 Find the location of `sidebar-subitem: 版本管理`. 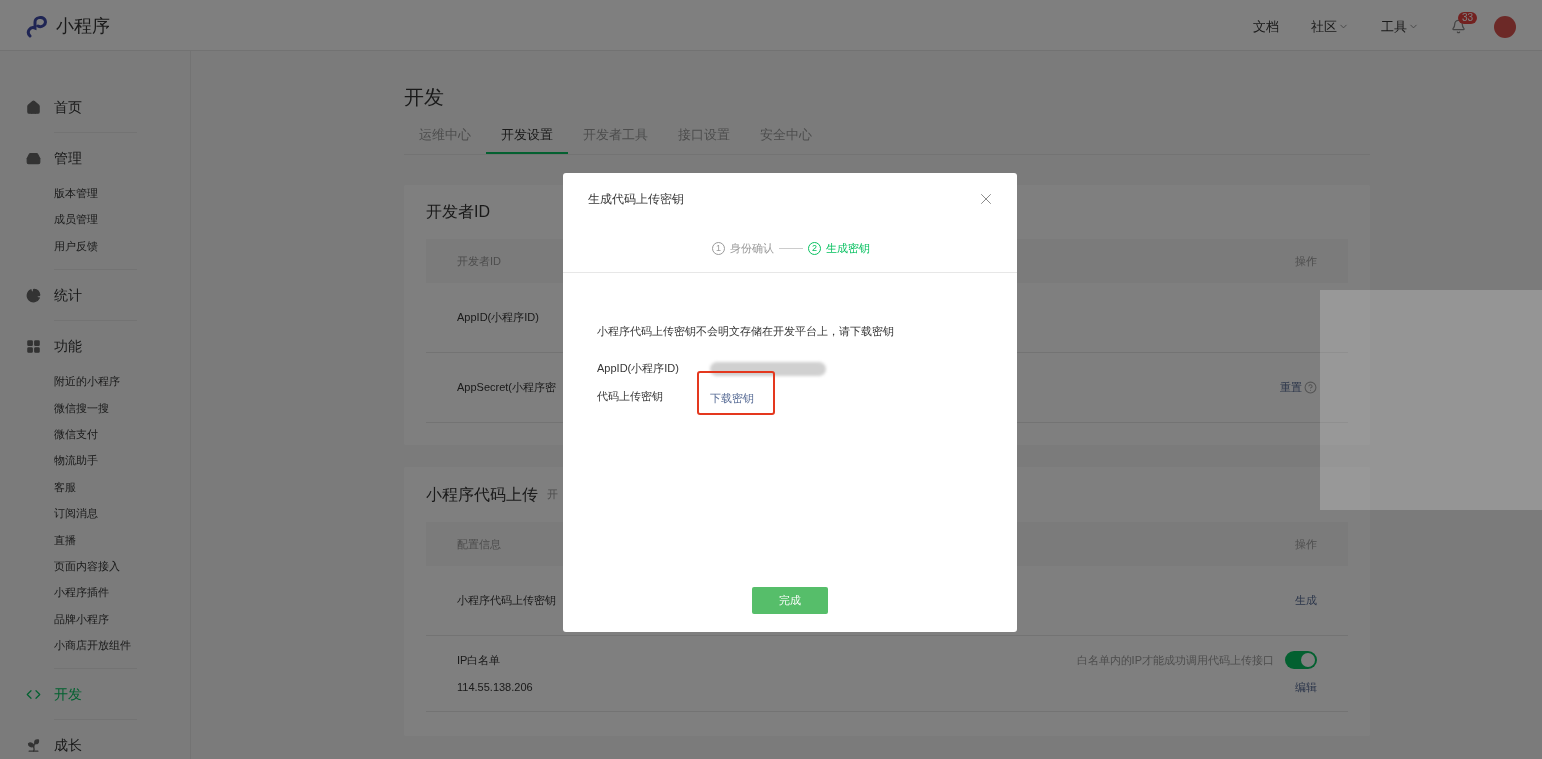

sidebar-subitem: 版本管理 is located at coordinates (122, 193).